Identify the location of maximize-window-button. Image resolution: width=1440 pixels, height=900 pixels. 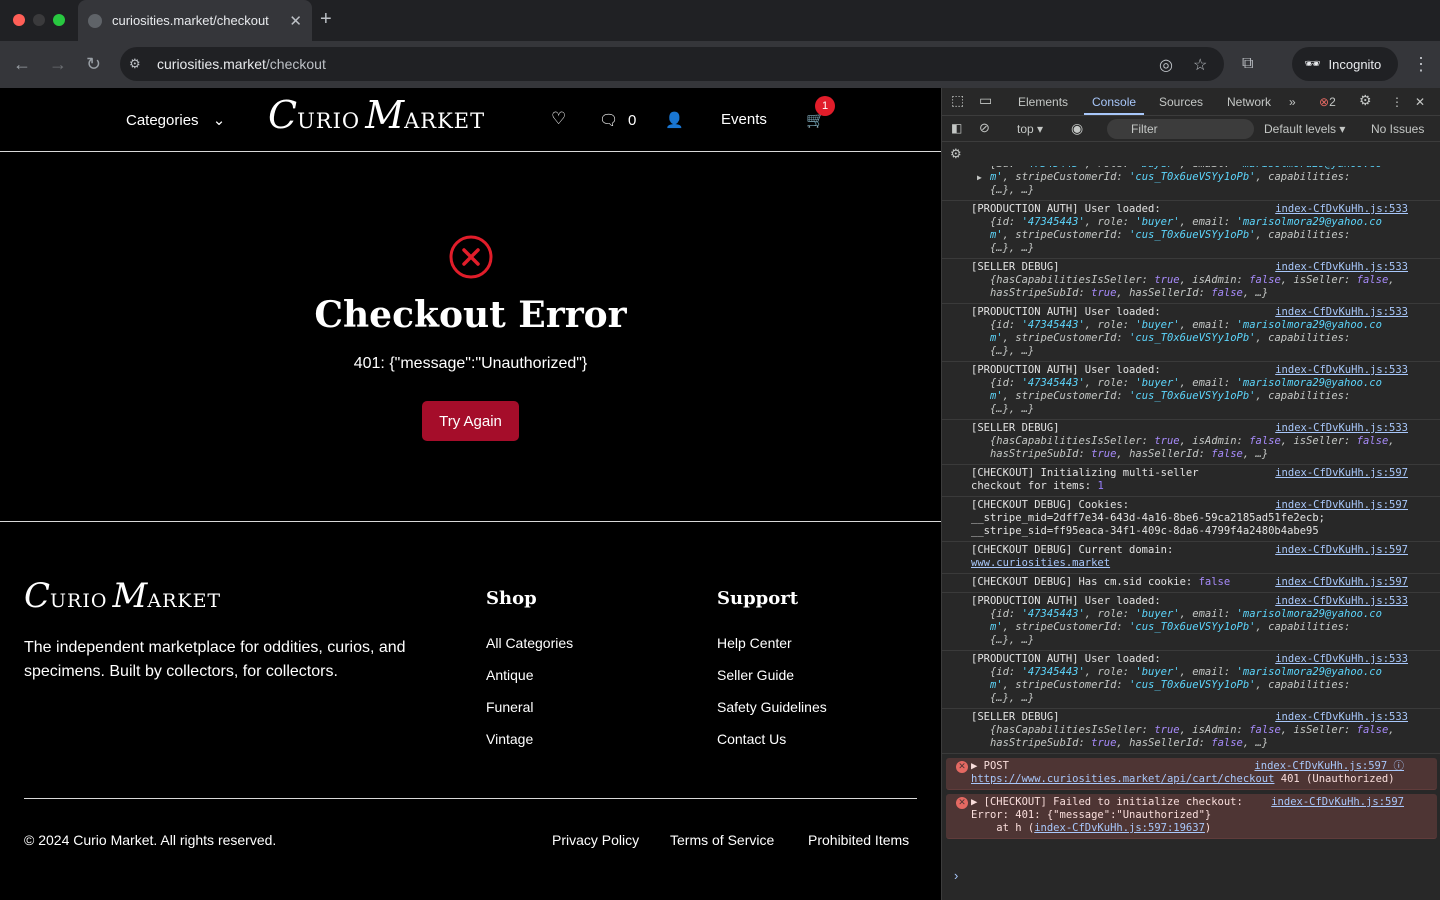
(59, 20).